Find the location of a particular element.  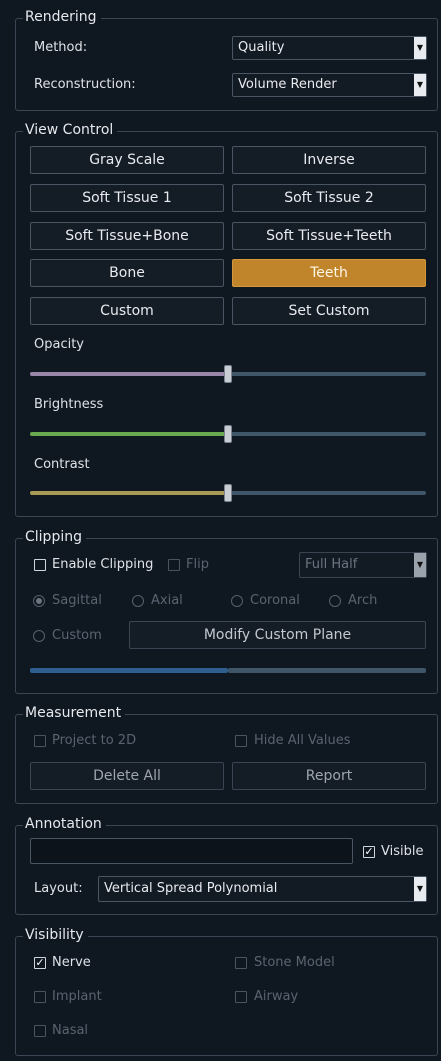

brightness-rest is located at coordinates (327, 434).